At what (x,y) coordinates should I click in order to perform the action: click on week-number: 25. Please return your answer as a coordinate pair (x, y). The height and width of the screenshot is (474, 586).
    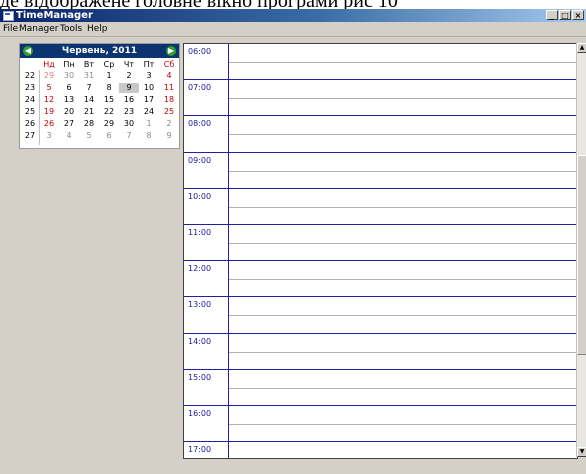
    Looking at the image, I should click on (30, 111).